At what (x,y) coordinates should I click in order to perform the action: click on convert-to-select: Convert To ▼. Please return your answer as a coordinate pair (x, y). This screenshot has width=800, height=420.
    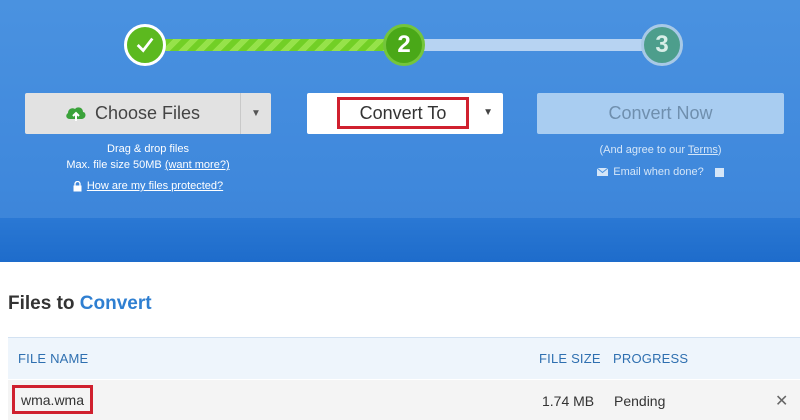
    Looking at the image, I should click on (405, 113).